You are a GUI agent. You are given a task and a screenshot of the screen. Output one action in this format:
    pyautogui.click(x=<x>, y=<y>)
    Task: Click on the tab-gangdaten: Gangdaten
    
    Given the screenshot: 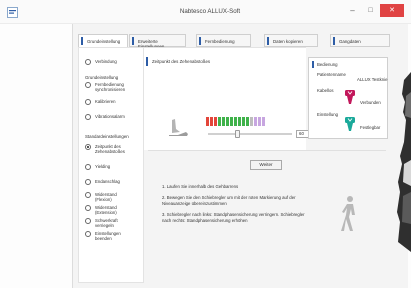 What is the action you would take?
    pyautogui.click(x=360, y=40)
    